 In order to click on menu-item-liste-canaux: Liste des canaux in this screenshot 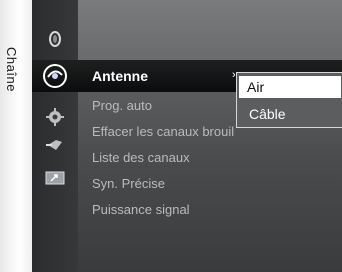, I will do `click(141, 157)`.